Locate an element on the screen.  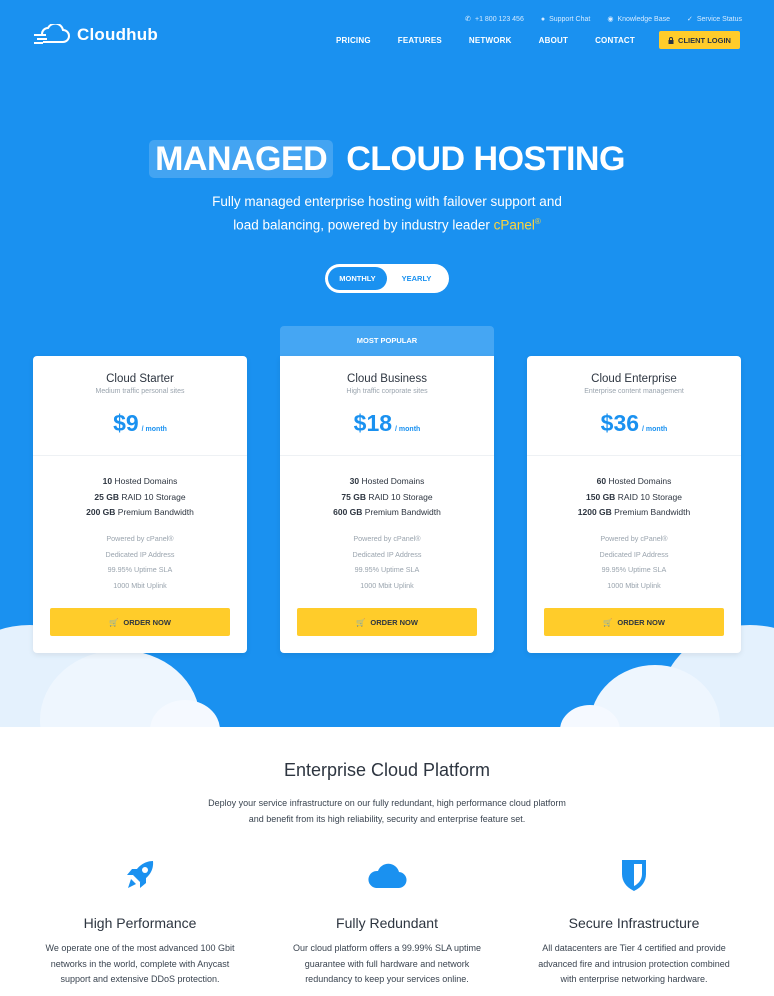
plan-name: Cloud Enterprise is located at coordinates (634, 379).